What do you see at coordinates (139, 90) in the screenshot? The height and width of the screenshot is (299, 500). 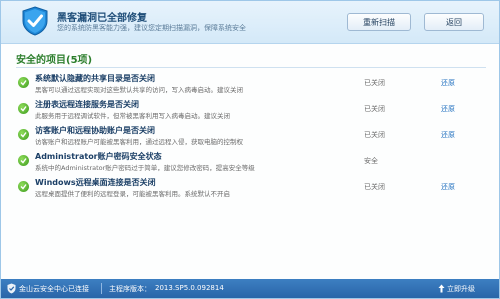 I see `item-description: 黑客可以通过远程实现对这些默认共享的访问，写入病毒启动。建议关闭` at bounding box center [139, 90].